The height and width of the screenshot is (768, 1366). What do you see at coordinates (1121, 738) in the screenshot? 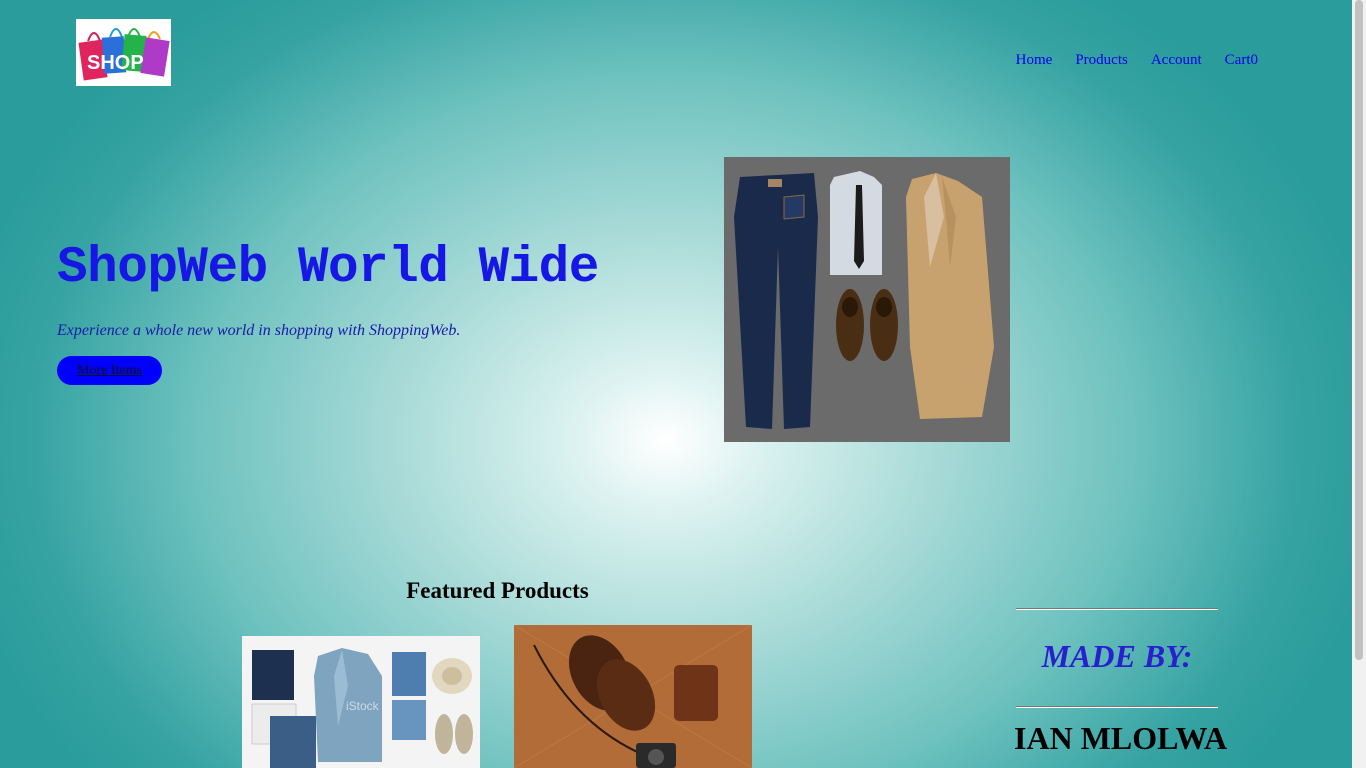
I see `author-name: IAN MLOLWA` at bounding box center [1121, 738].